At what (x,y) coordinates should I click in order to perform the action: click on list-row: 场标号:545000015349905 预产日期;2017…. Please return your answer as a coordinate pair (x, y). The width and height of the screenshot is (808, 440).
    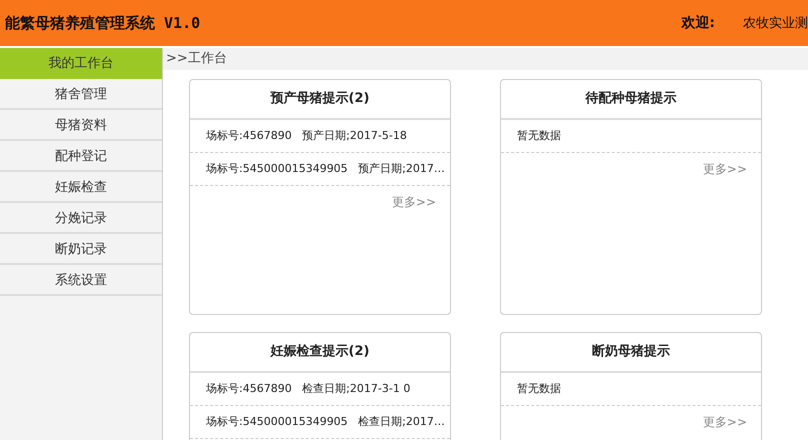
    Looking at the image, I should click on (320, 169).